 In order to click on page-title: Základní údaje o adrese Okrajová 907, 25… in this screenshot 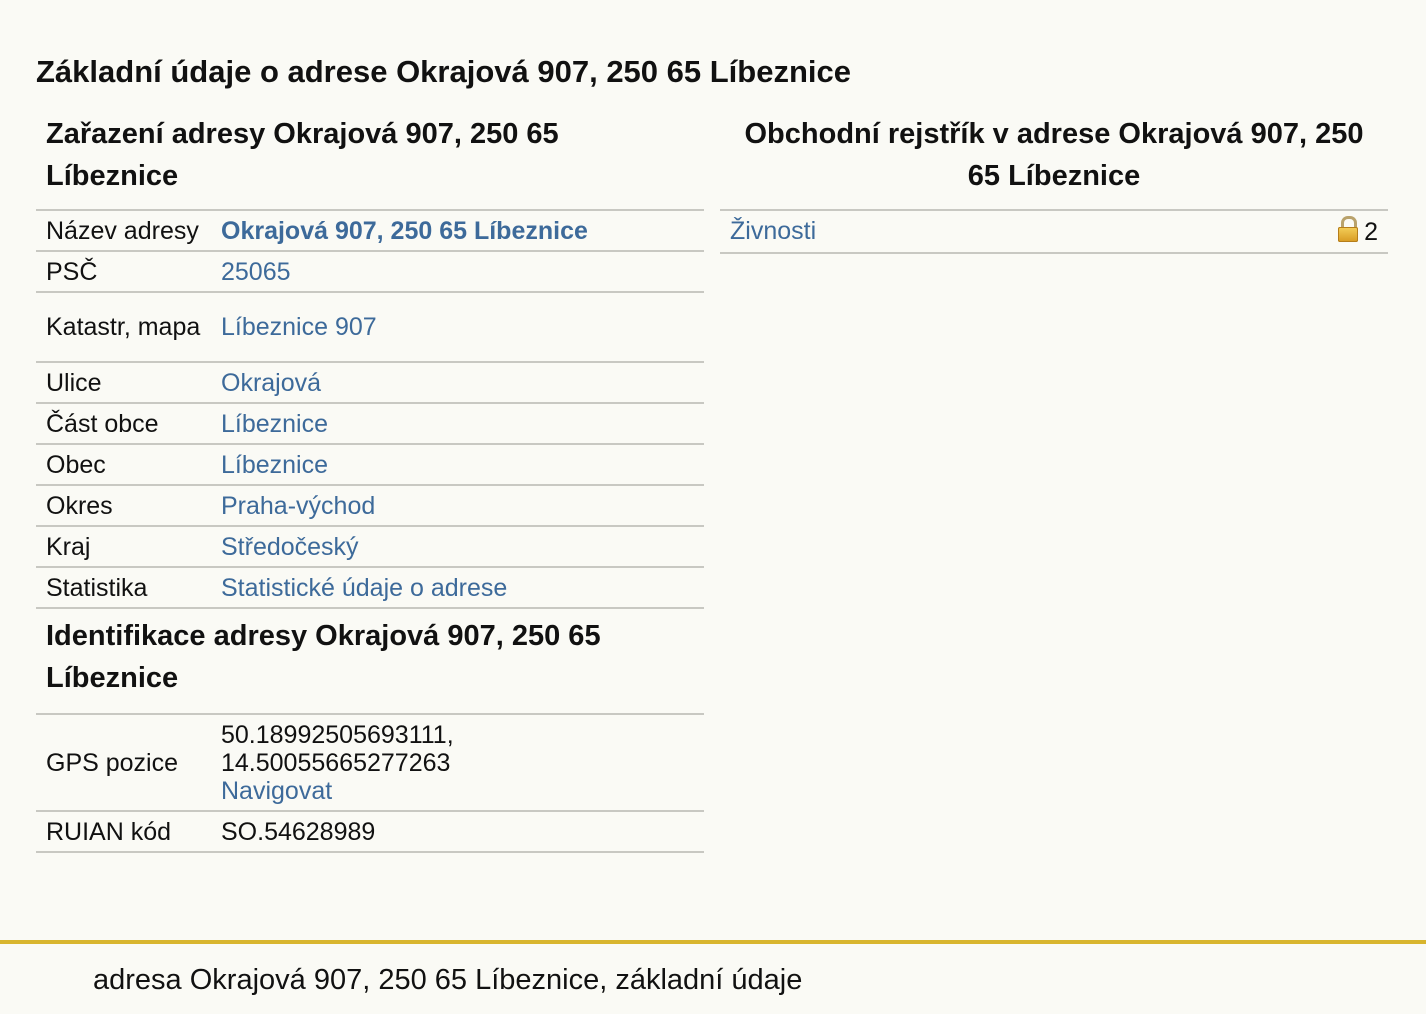, I will do `click(444, 71)`.